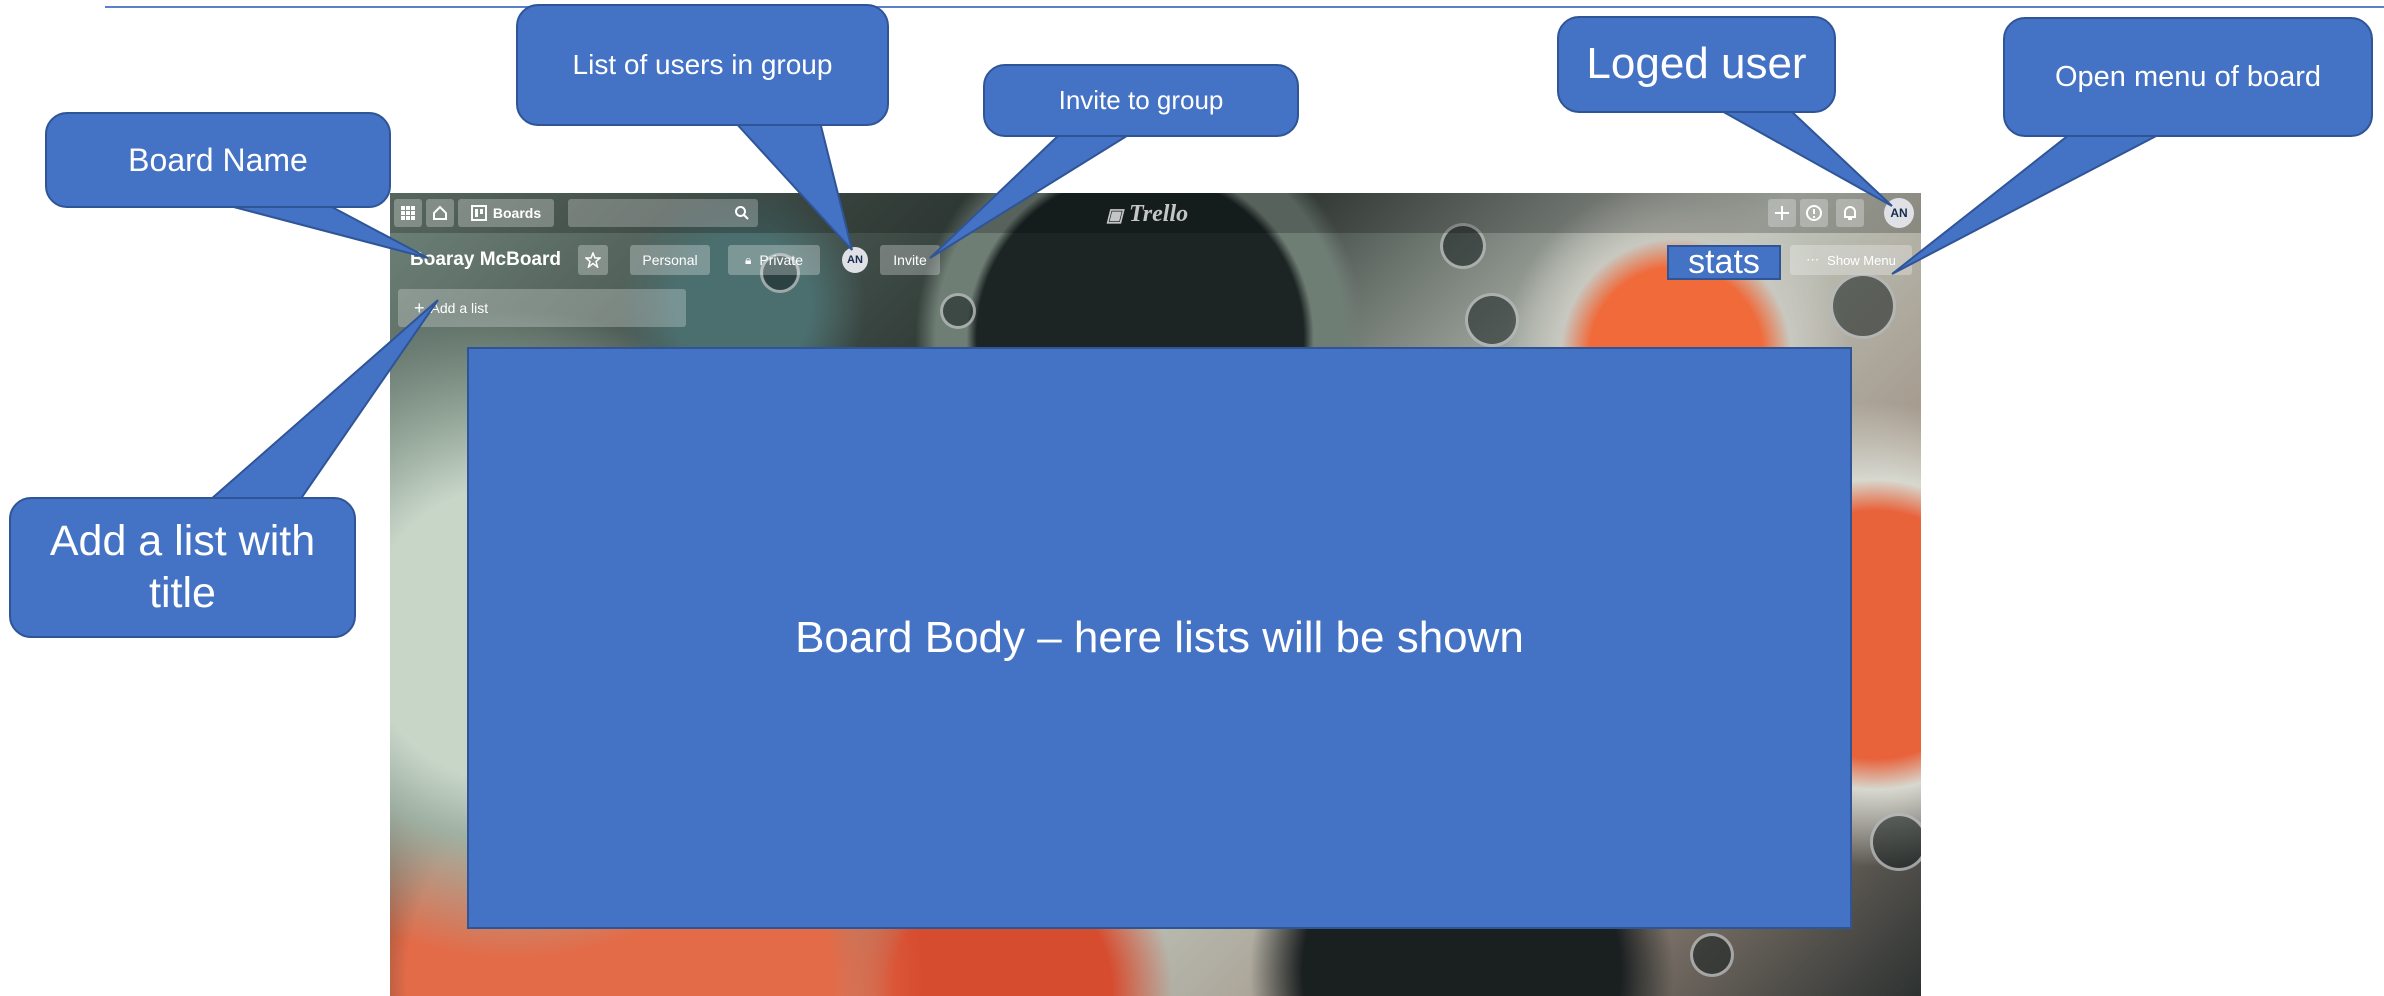 This screenshot has width=2384, height=996. What do you see at coordinates (517, 213) in the screenshot?
I see `boards-label: Boards` at bounding box center [517, 213].